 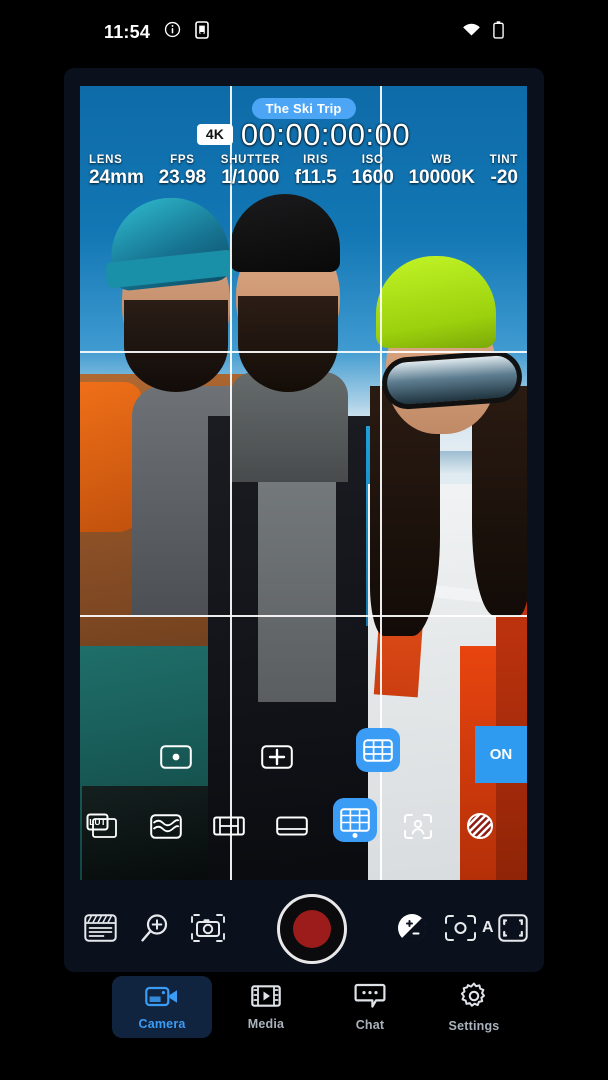 I want to click on grid-guides-icon, so click(x=378, y=750).